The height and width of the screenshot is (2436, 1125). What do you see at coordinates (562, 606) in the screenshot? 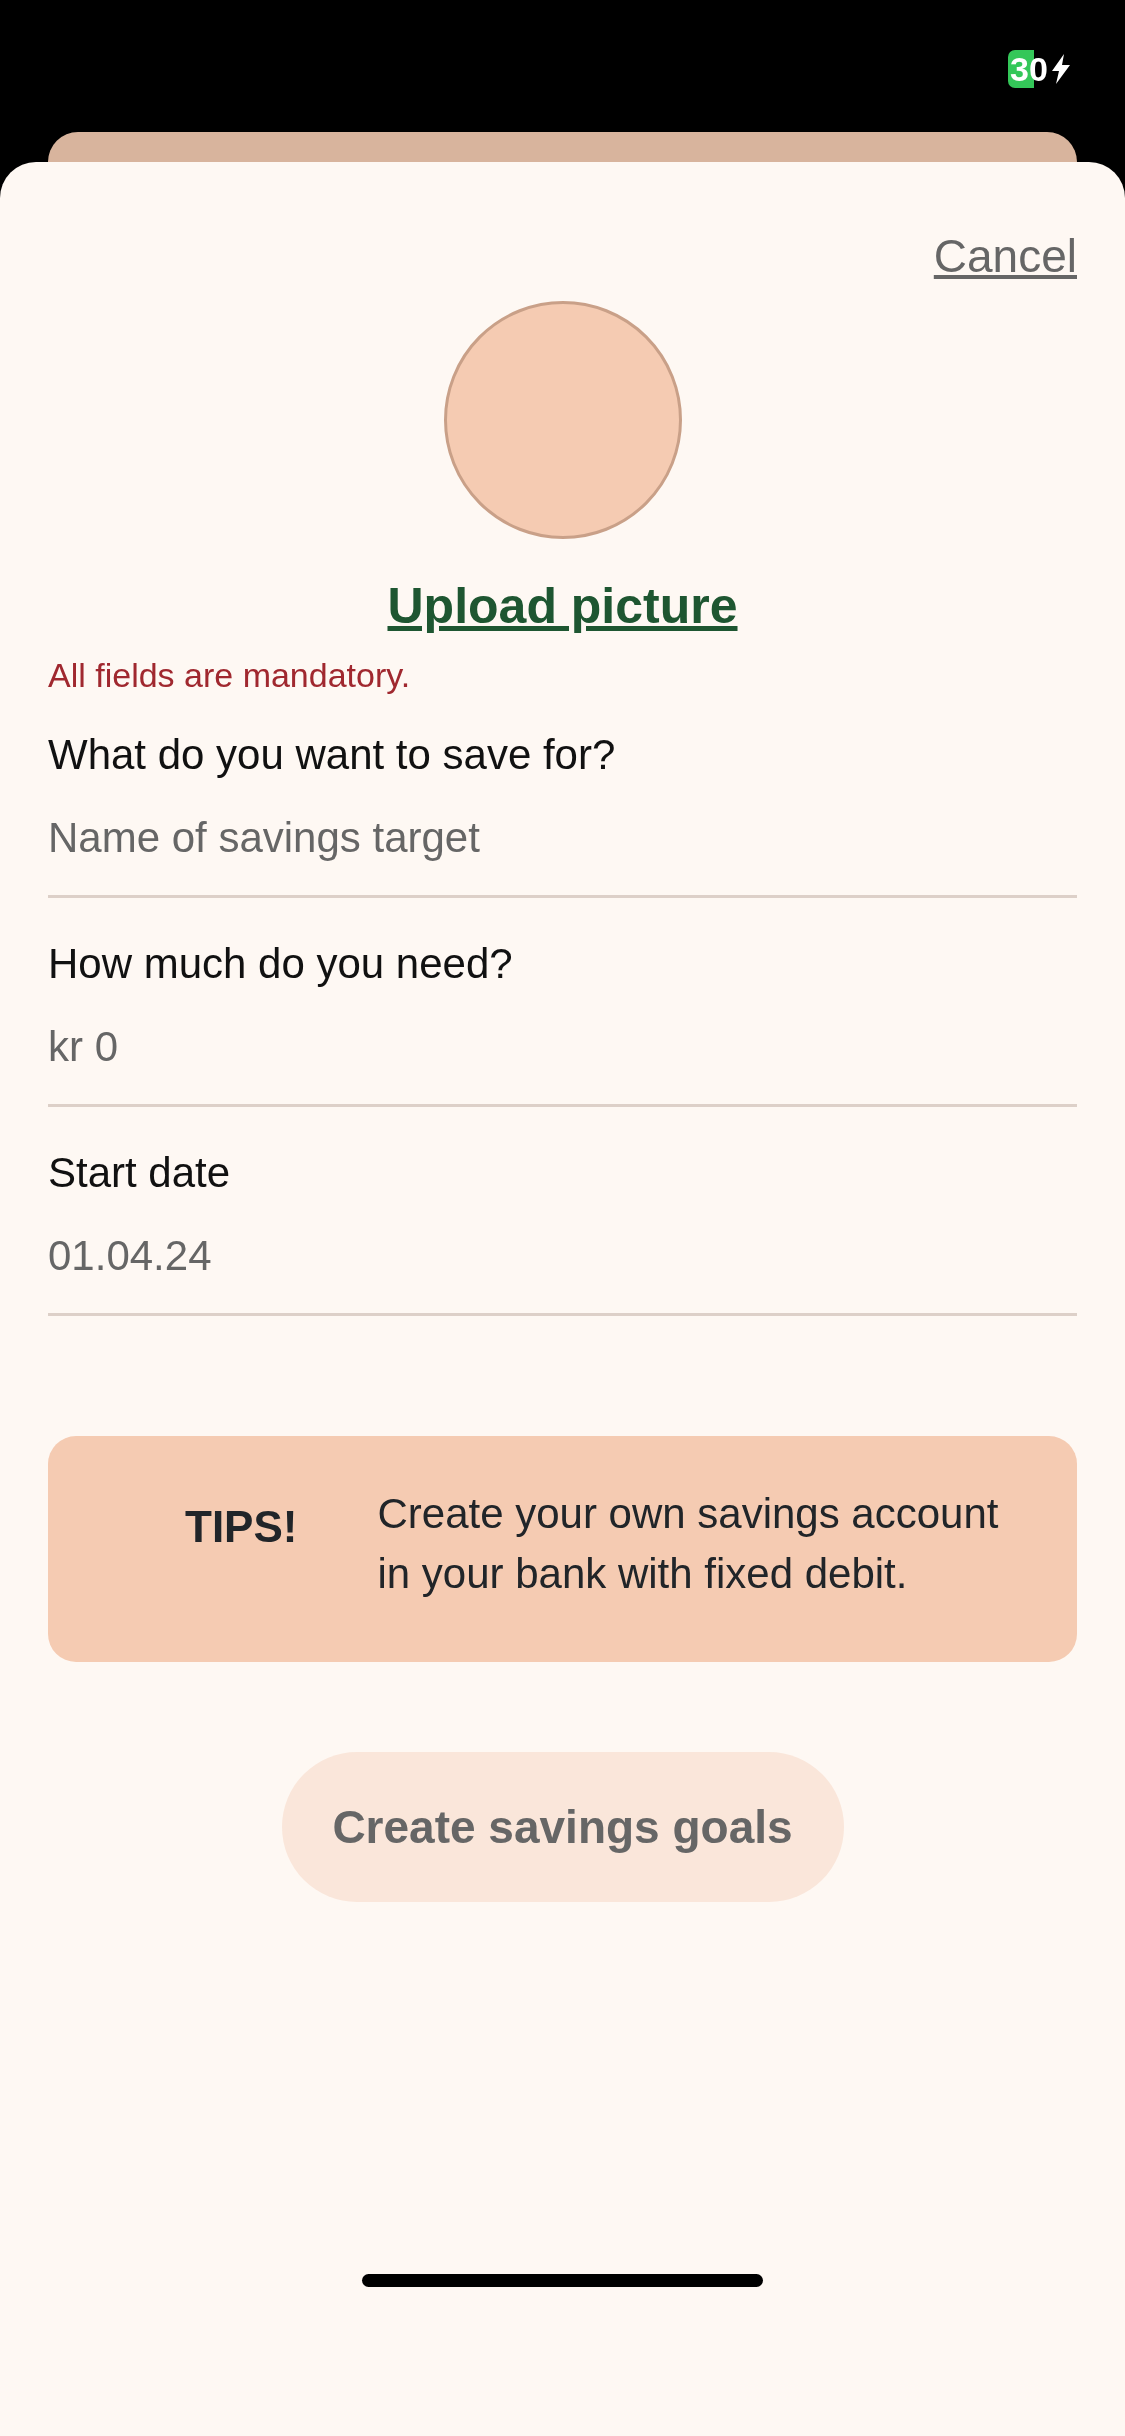
I see `upload-picture-link: Upload picture` at bounding box center [562, 606].